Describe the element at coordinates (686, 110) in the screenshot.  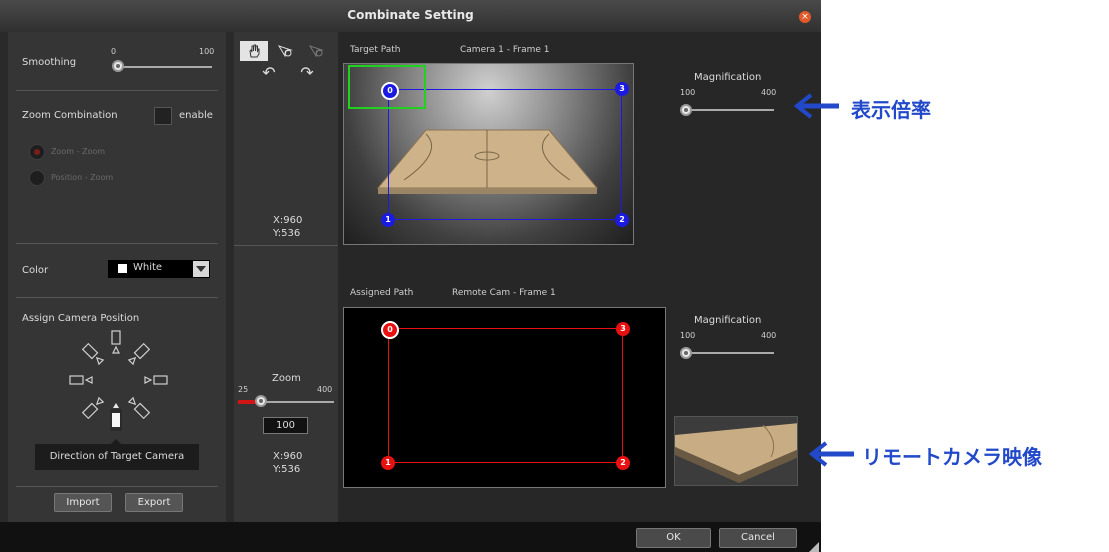
I see `target-magnification-knob` at that location.